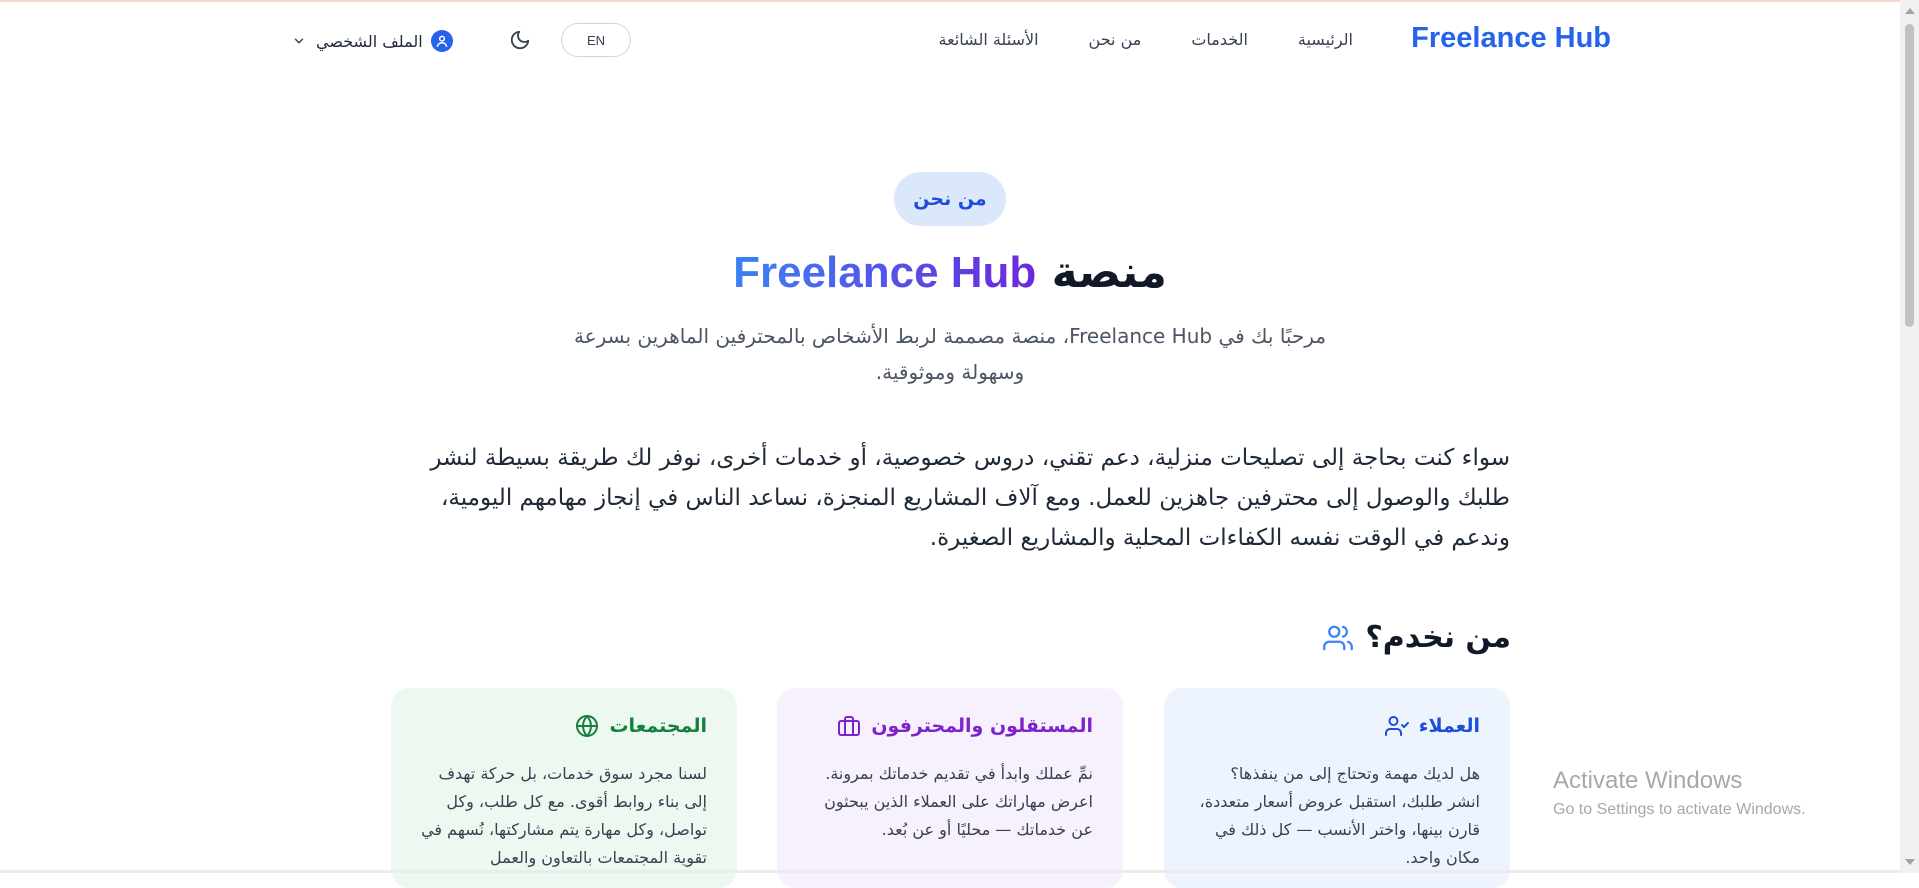 The width and height of the screenshot is (1919, 888). Describe the element at coordinates (441, 41) in the screenshot. I see `user-avatar-icon` at that location.